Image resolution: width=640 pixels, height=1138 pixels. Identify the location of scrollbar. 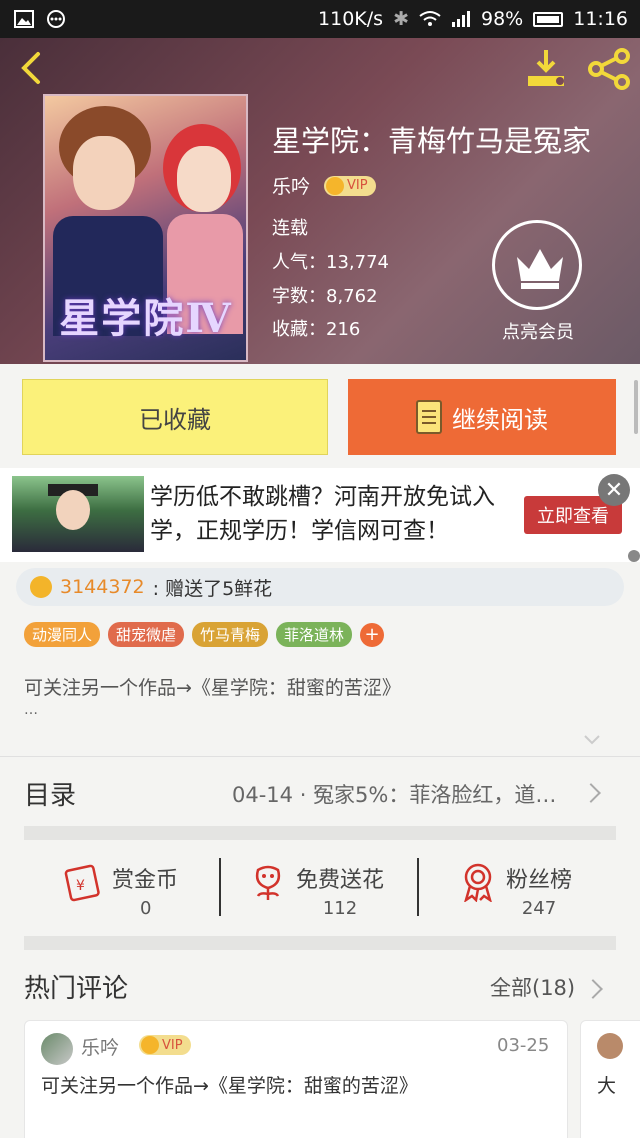
(636, 407).